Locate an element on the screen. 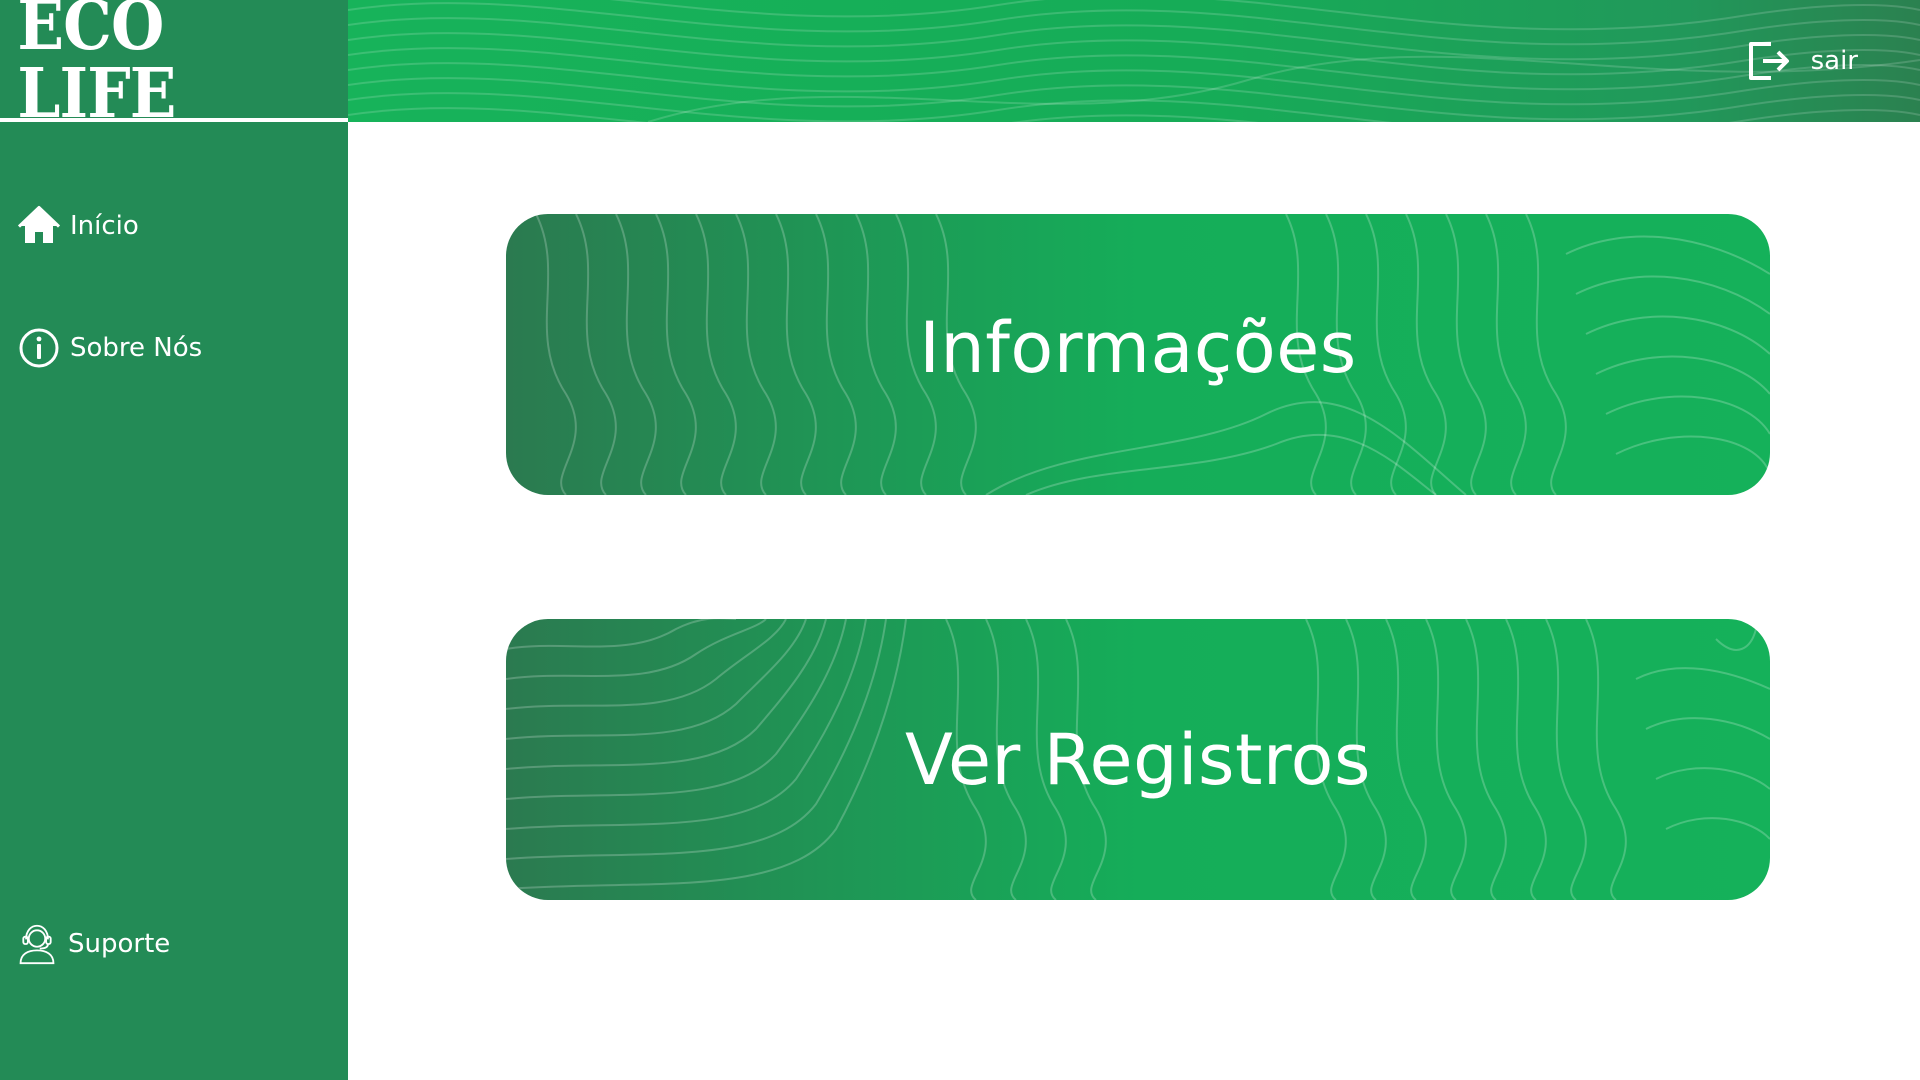  brand-logo: ECO LIFE is located at coordinates (174, 64).